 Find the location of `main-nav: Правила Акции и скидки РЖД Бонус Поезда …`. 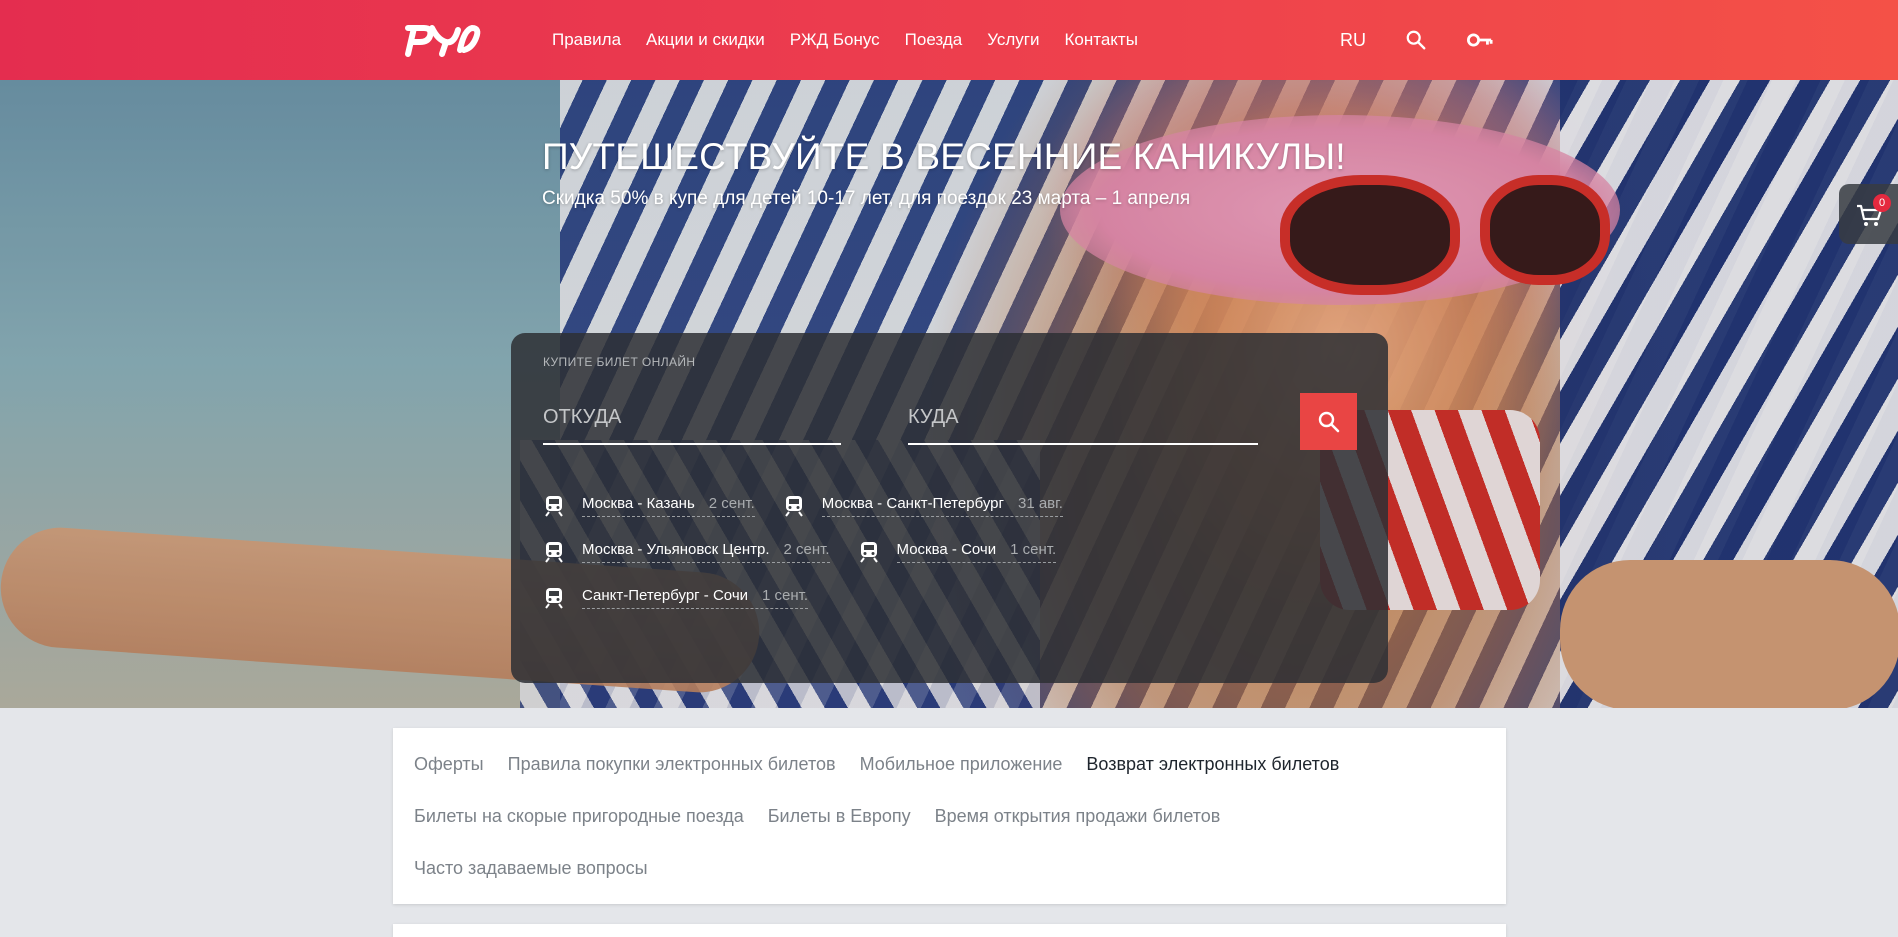

main-nav: Правила Акции и скидки РЖД Бонус Поезда … is located at coordinates (857, 40).